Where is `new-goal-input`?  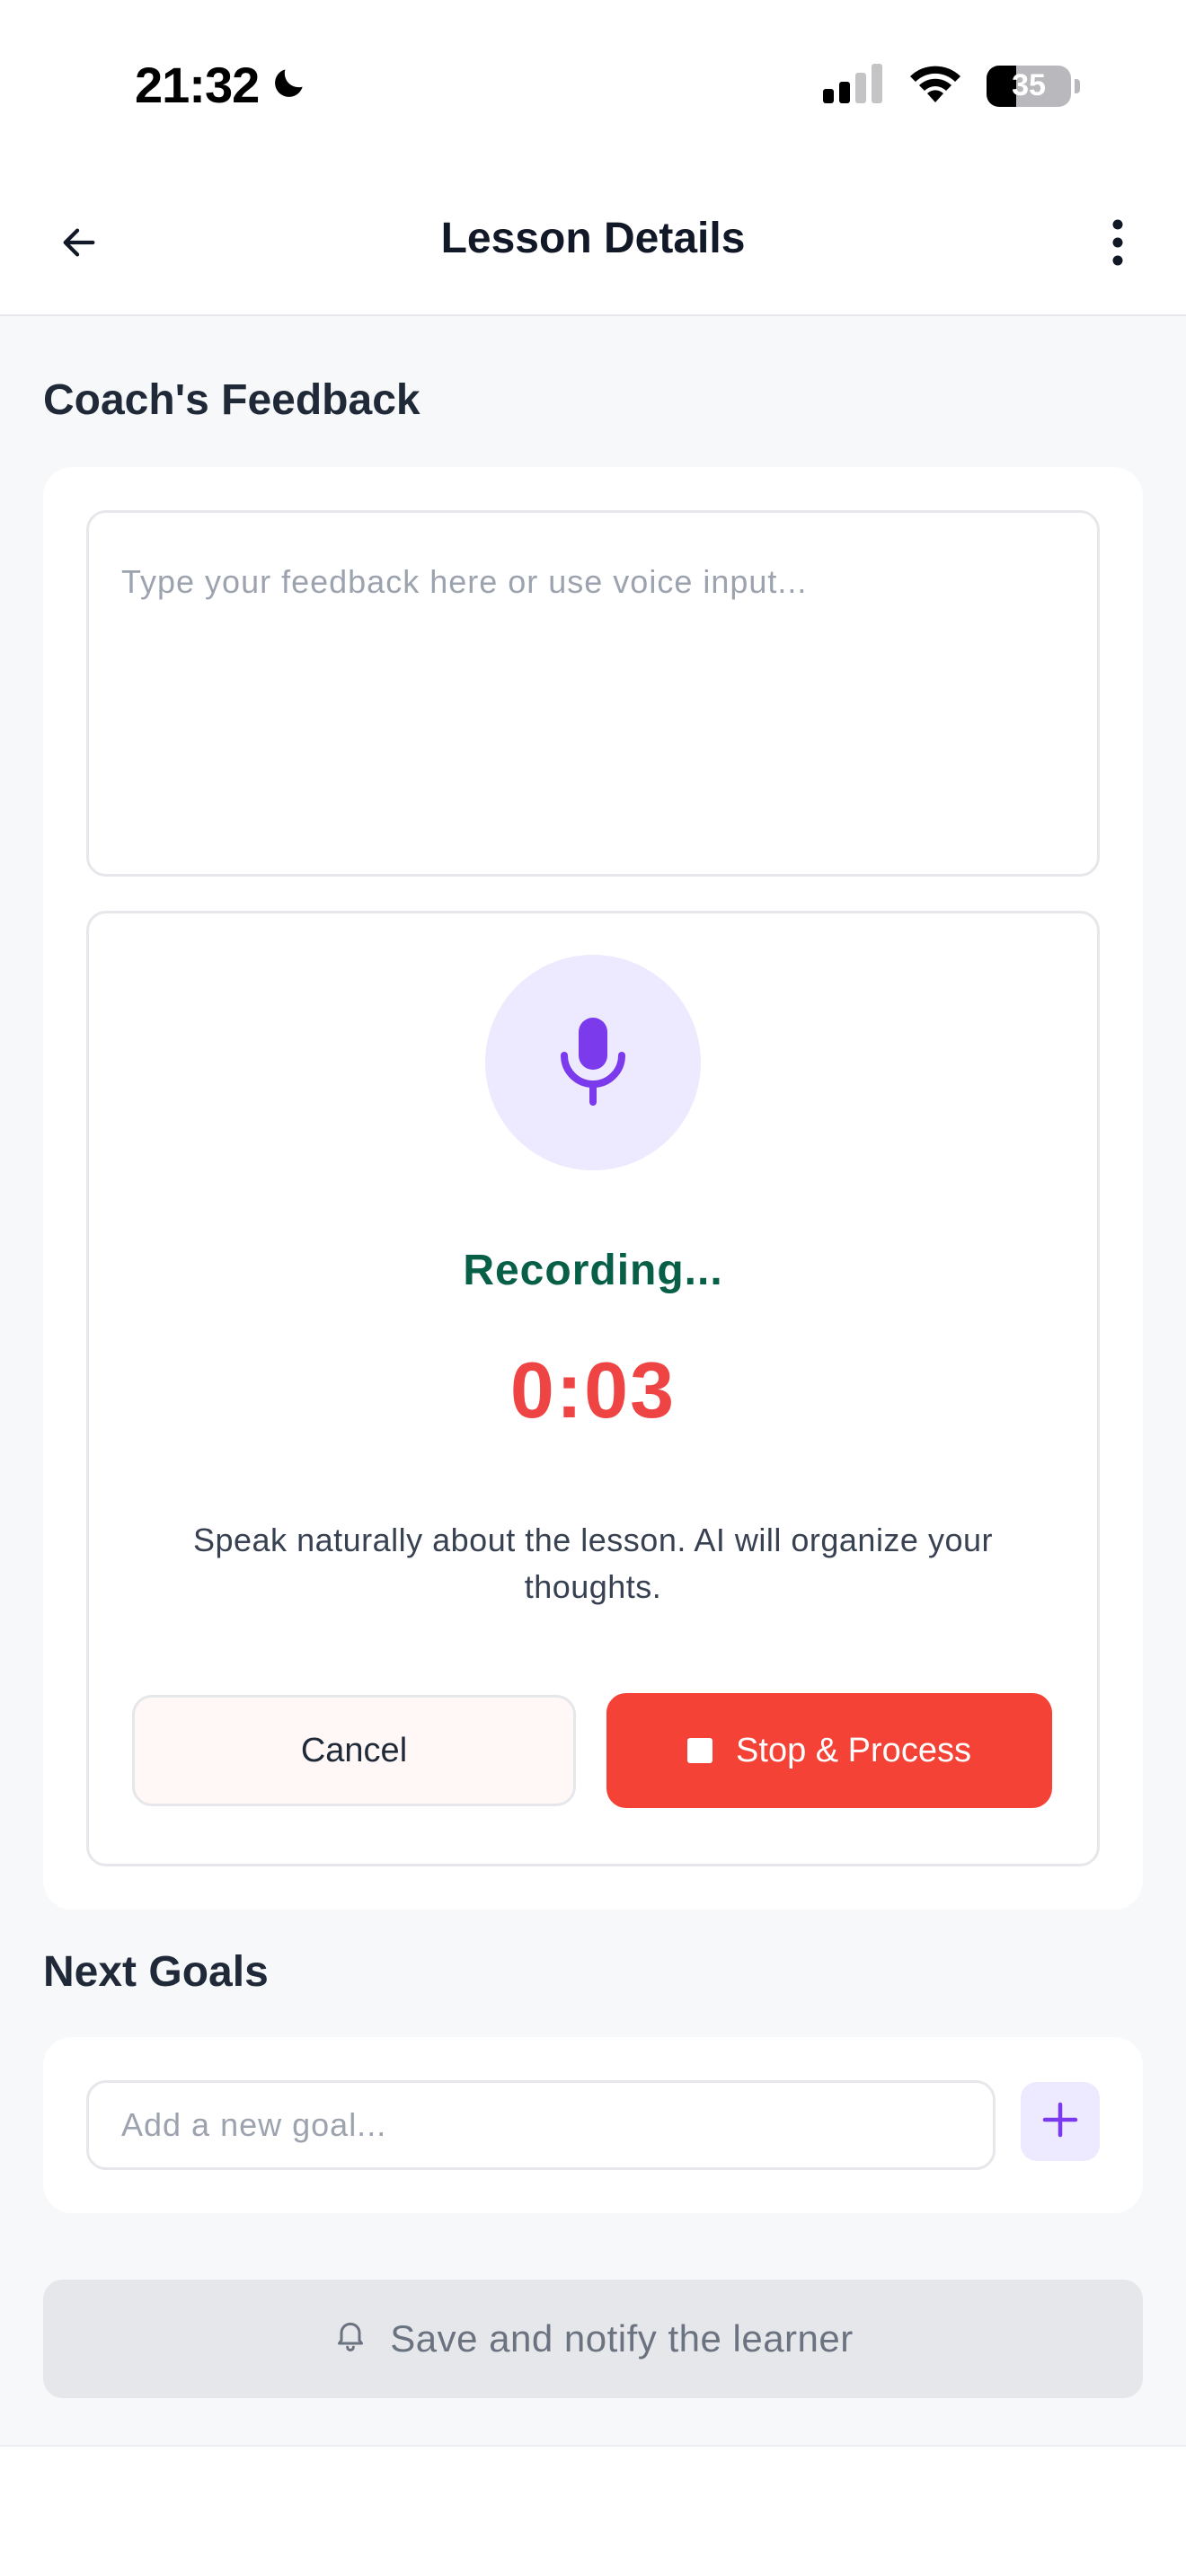 new-goal-input is located at coordinates (541, 2125).